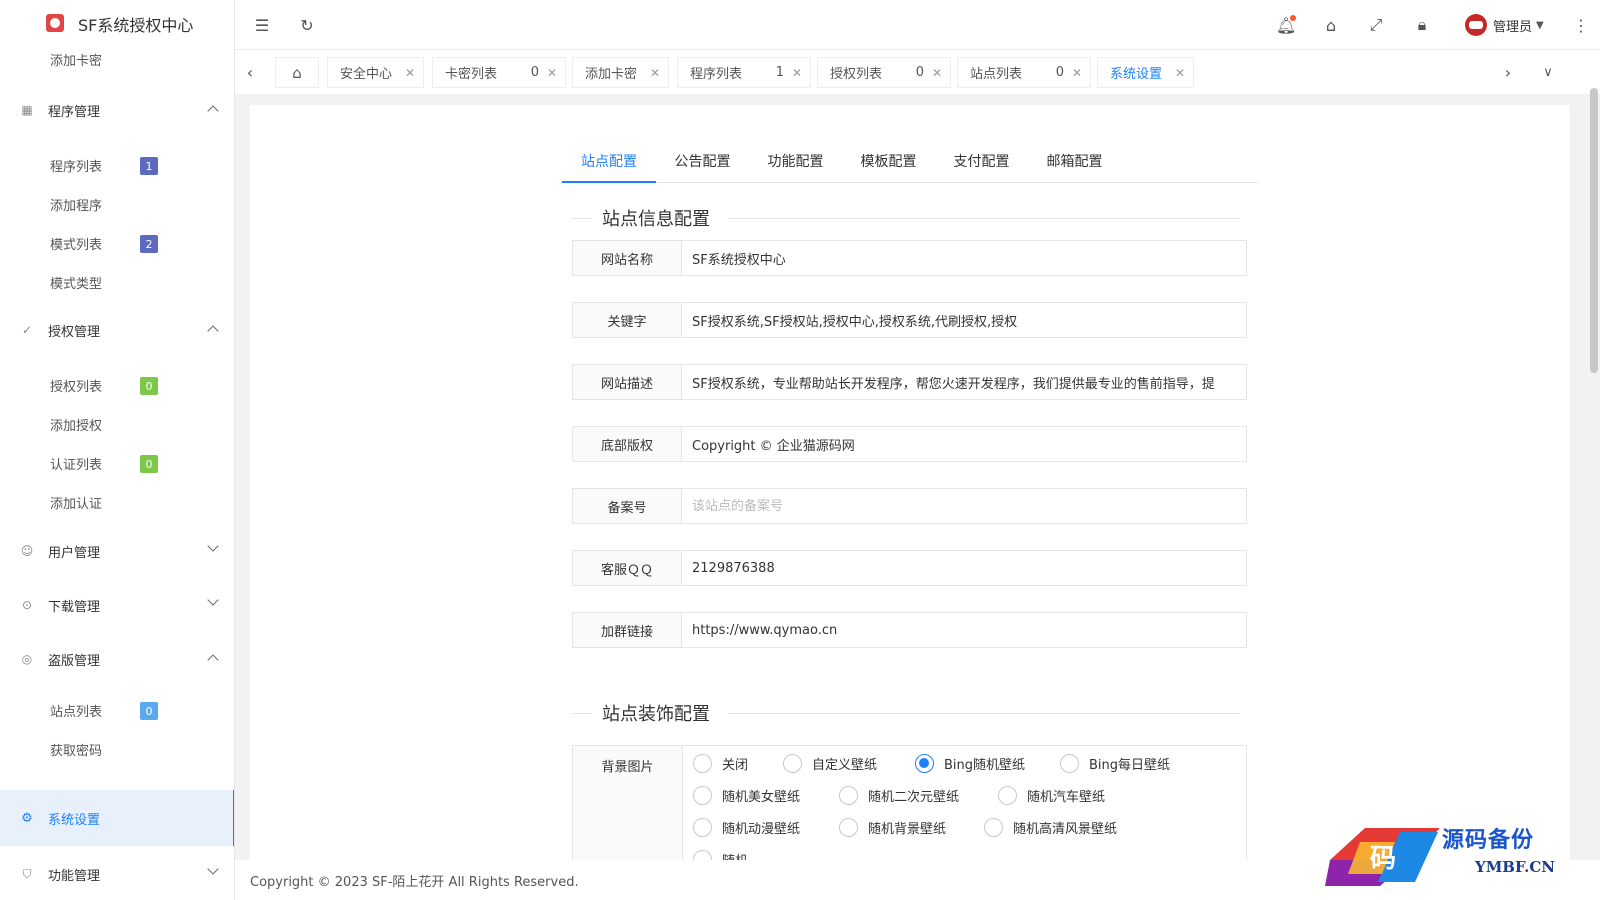  What do you see at coordinates (262, 25) in the screenshot?
I see `menu-collapse-icon: ☰` at bounding box center [262, 25].